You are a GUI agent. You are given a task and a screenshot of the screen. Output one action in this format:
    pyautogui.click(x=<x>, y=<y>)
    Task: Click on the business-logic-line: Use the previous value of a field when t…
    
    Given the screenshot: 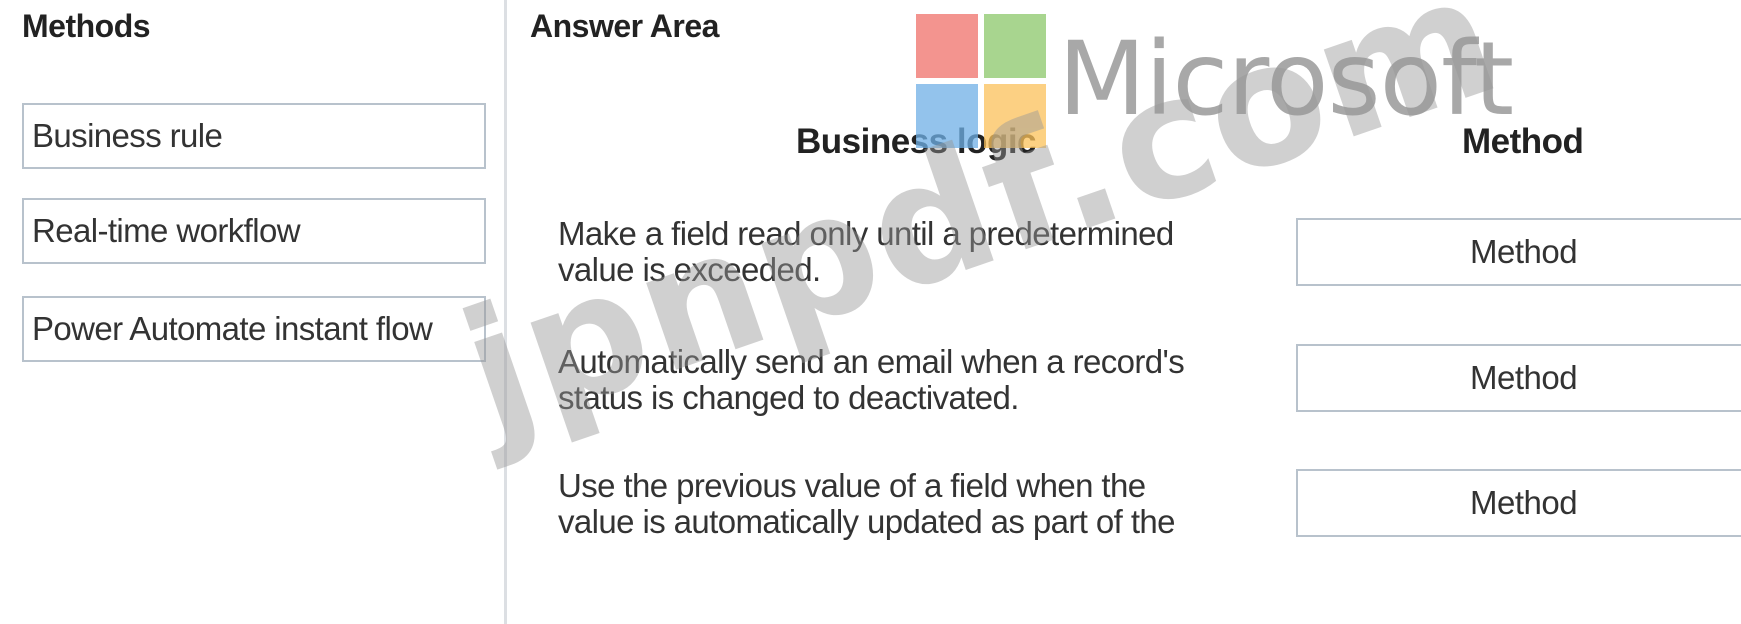 What is the action you would take?
    pyautogui.click(x=852, y=485)
    